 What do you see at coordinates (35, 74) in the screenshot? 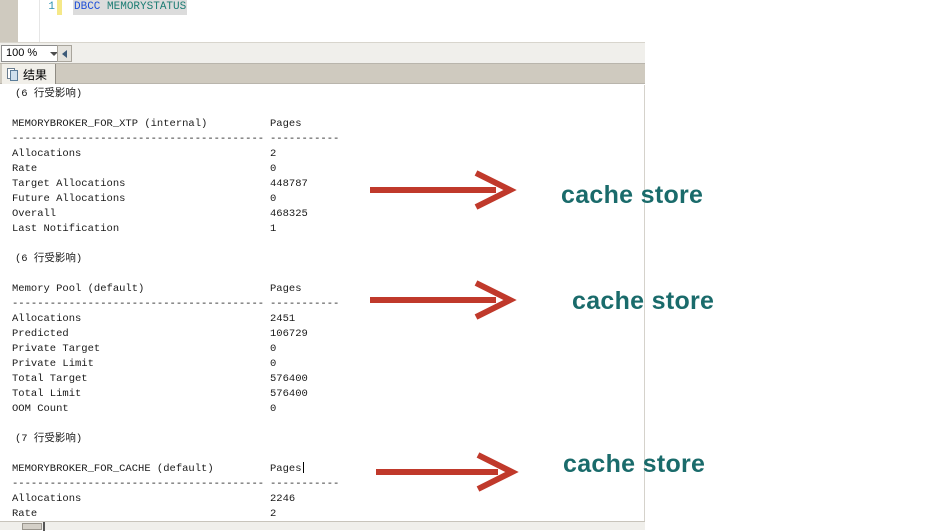
I see `tab-results-label: 结果` at bounding box center [35, 74].